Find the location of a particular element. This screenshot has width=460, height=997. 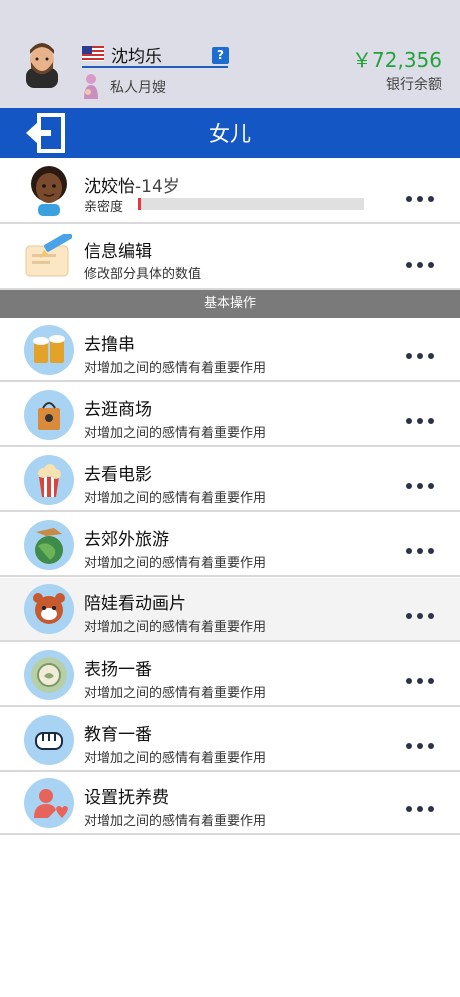

edit-notepad-icon is located at coordinates (48, 255).